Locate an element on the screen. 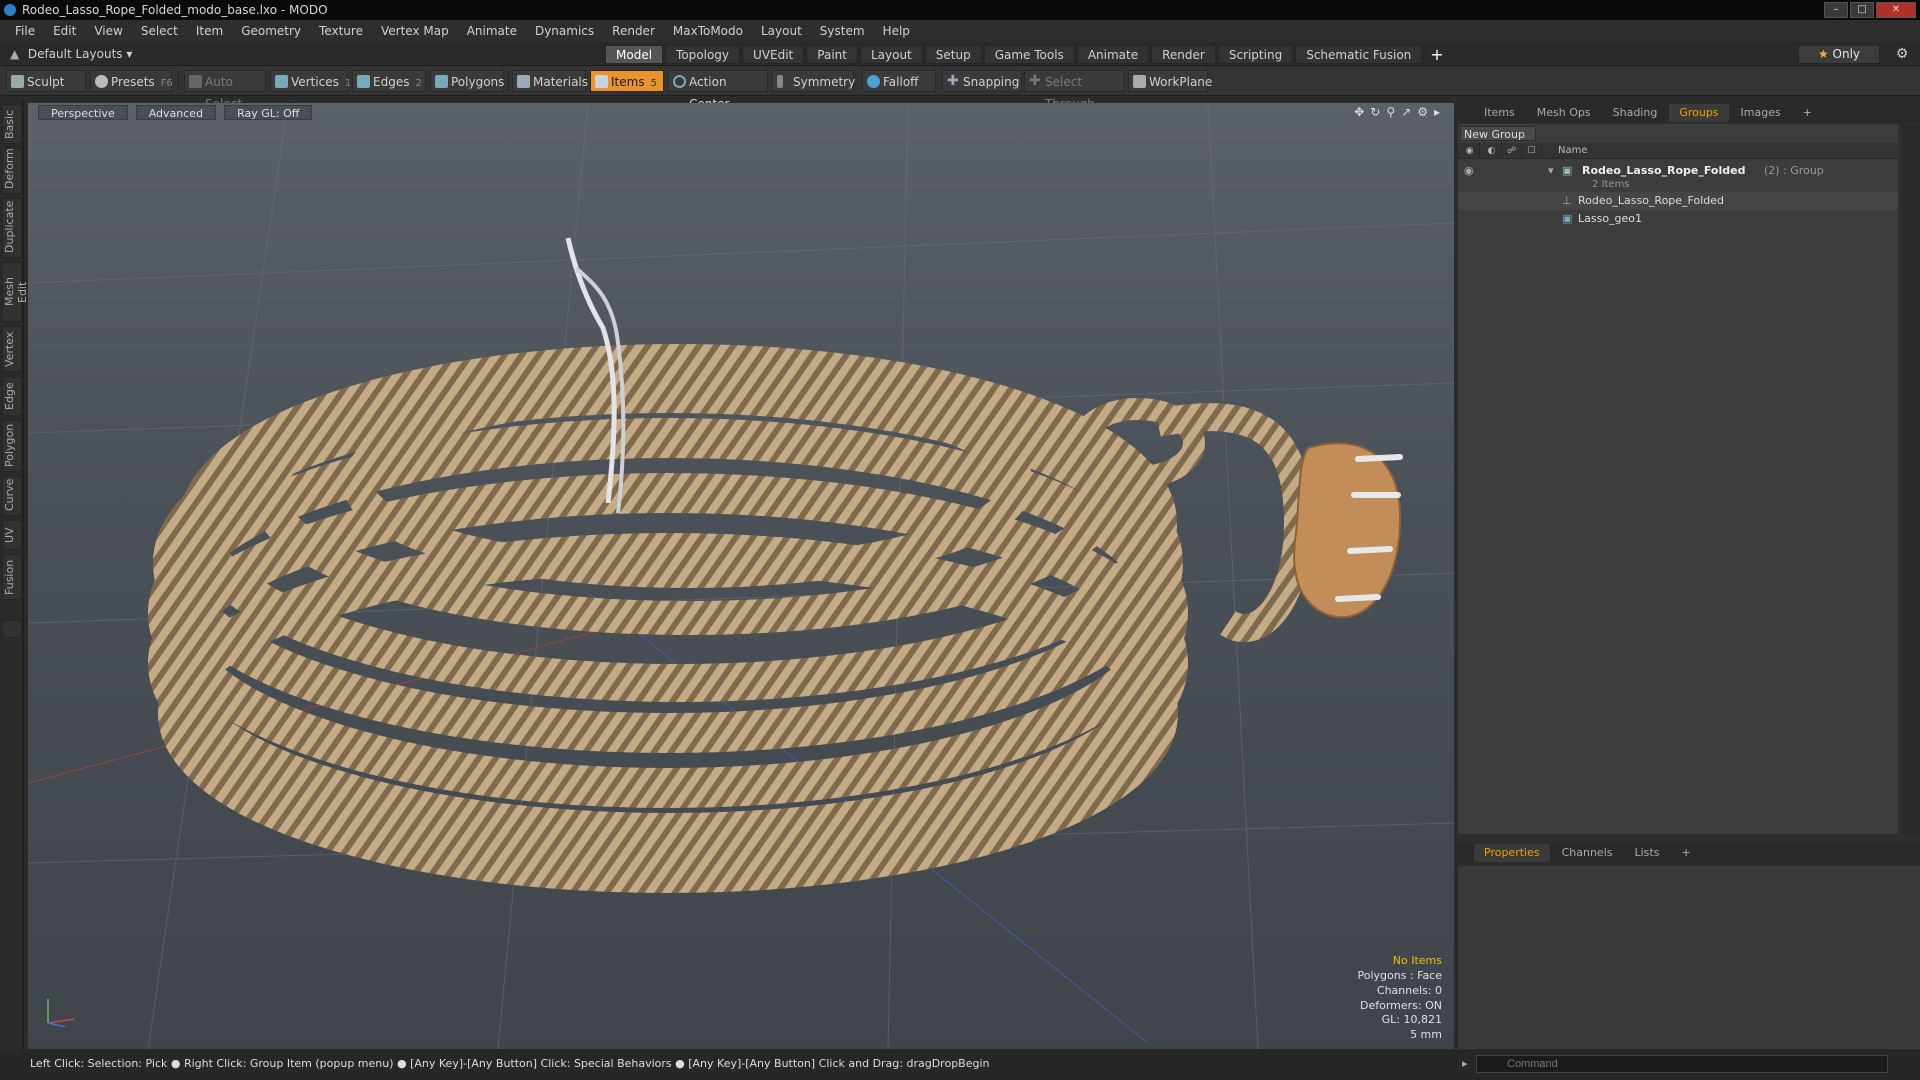 This screenshot has width=1920, height=1080. tab-paint: Paint is located at coordinates (832, 54).